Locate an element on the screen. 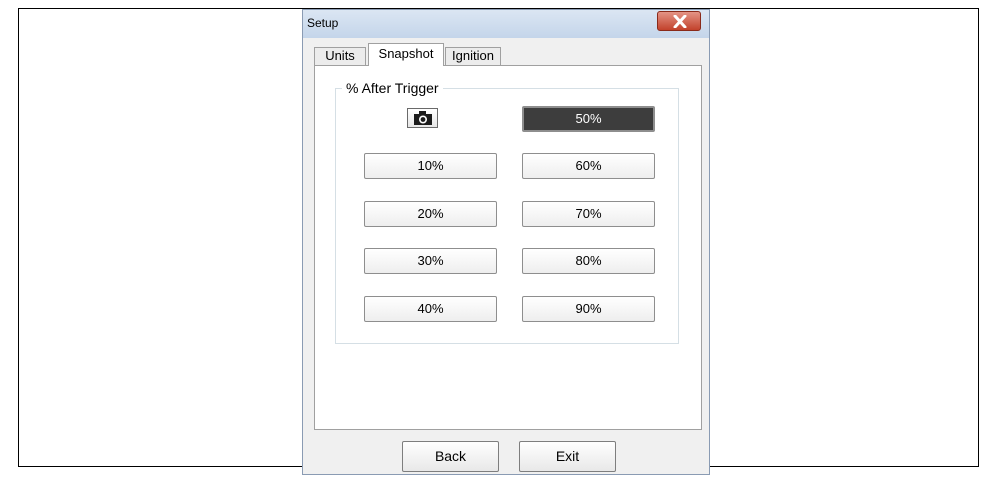 The image size is (997, 477). percent-50-button: 50% is located at coordinates (588, 119).